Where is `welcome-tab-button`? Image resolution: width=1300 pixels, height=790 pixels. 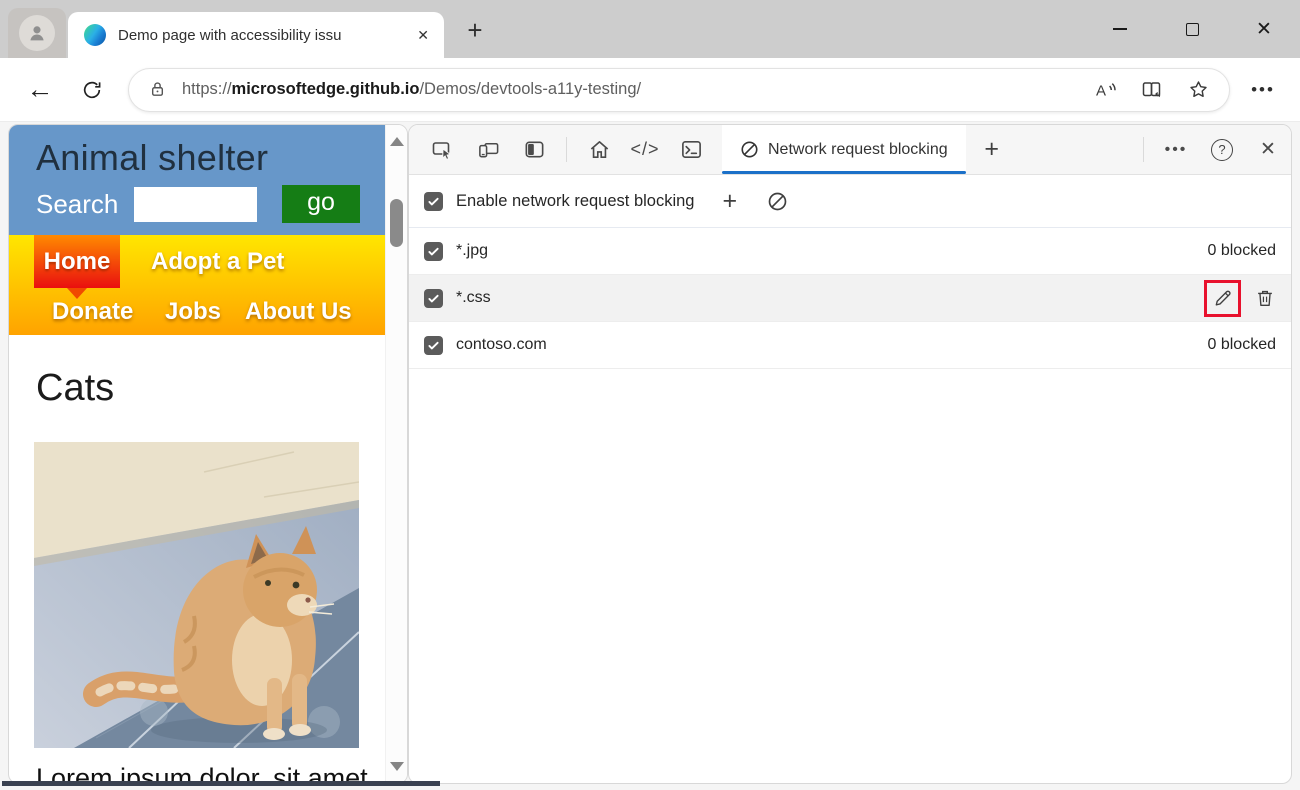 welcome-tab-button is located at coordinates (599, 149).